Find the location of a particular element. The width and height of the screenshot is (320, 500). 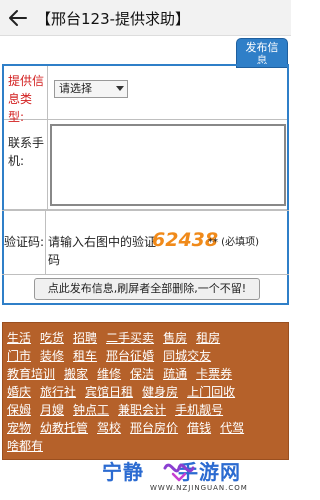

category-link: 邢台房价 is located at coordinates (154, 428).